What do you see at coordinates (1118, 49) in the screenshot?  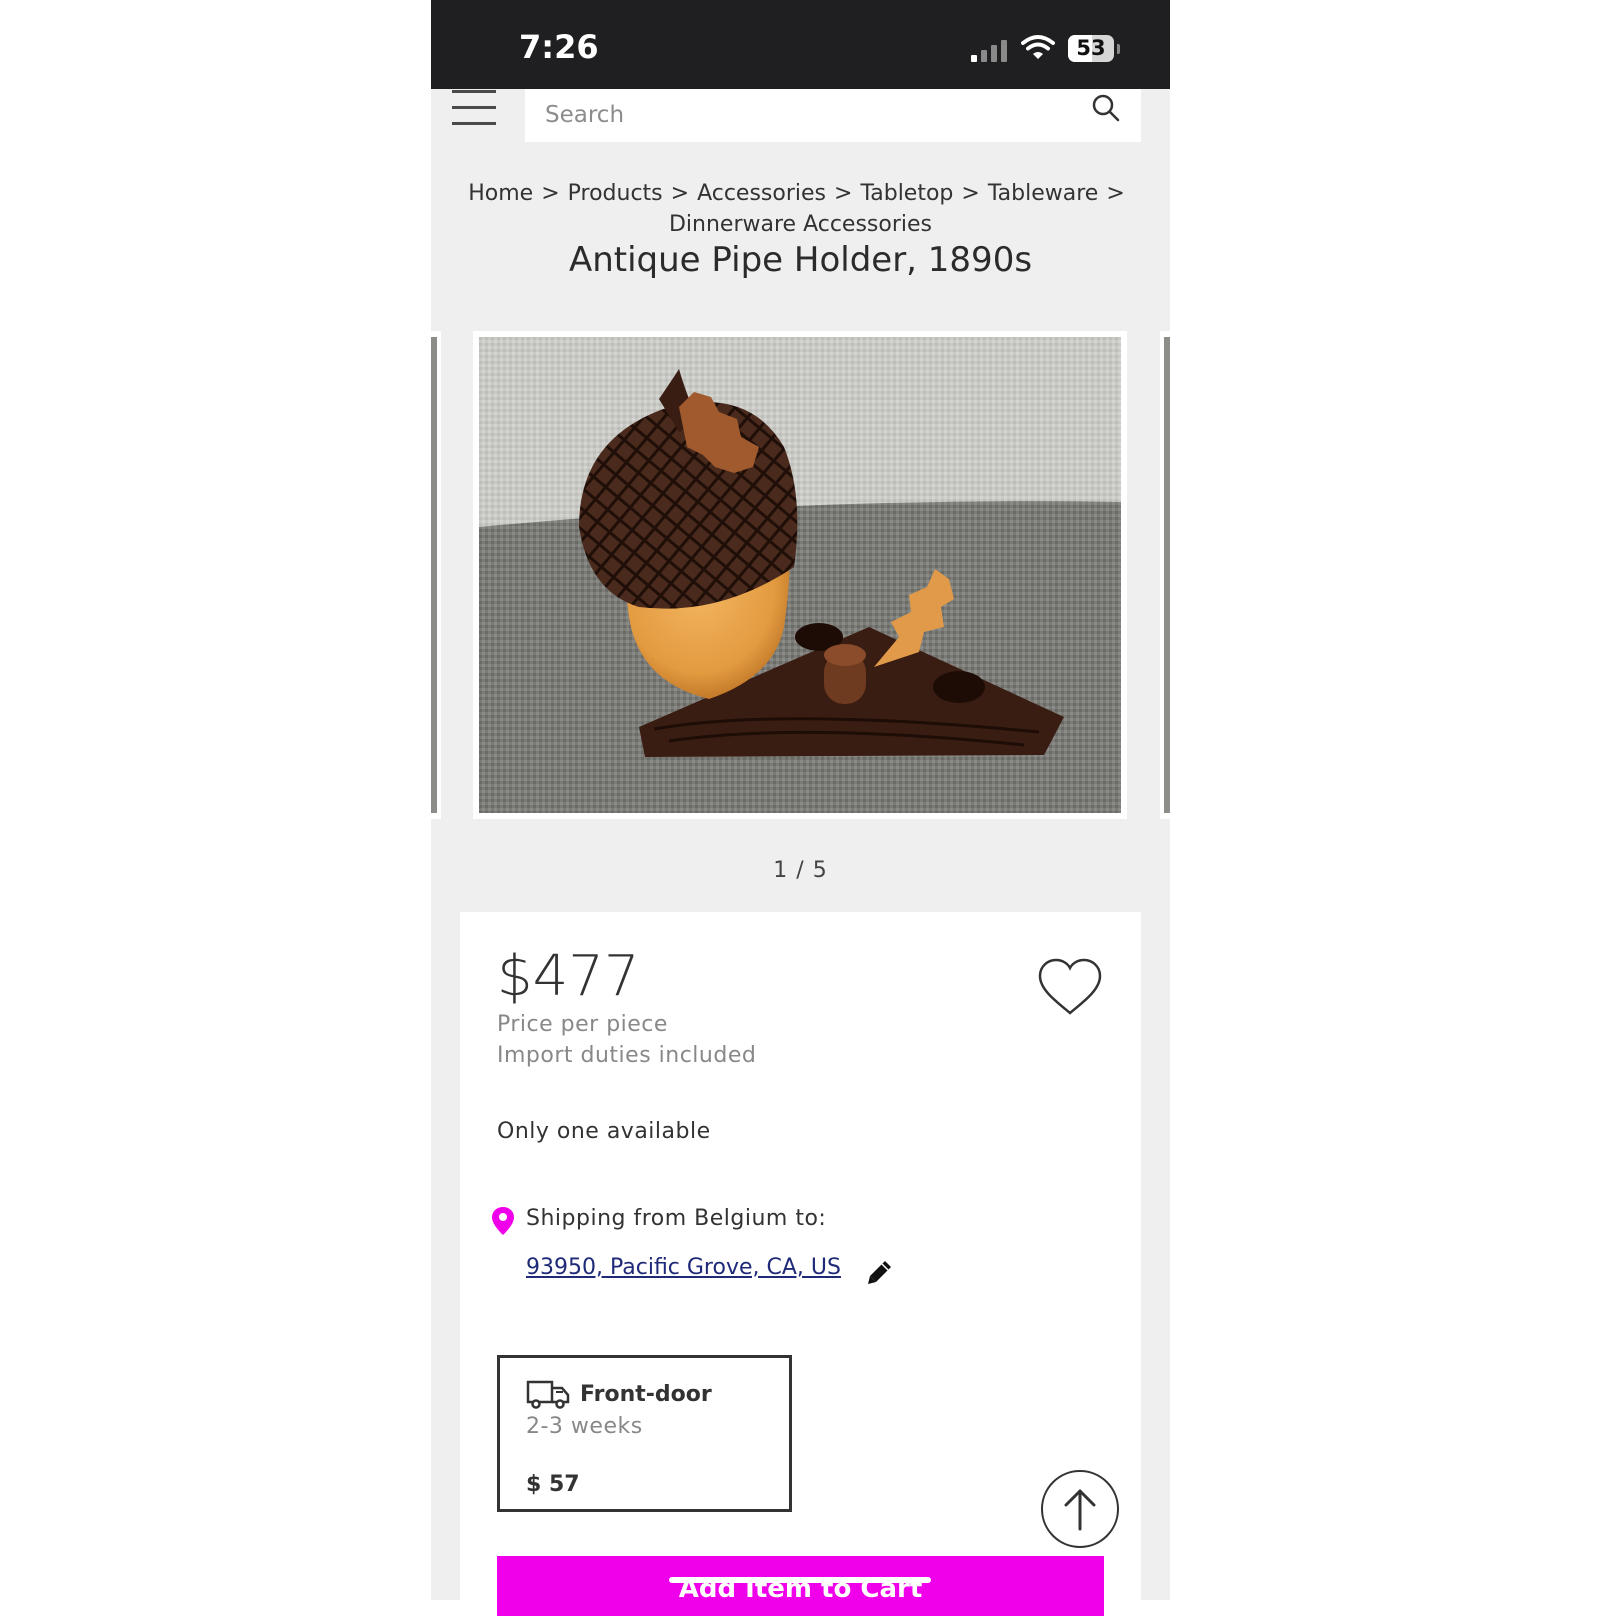 I see `battery-tip` at bounding box center [1118, 49].